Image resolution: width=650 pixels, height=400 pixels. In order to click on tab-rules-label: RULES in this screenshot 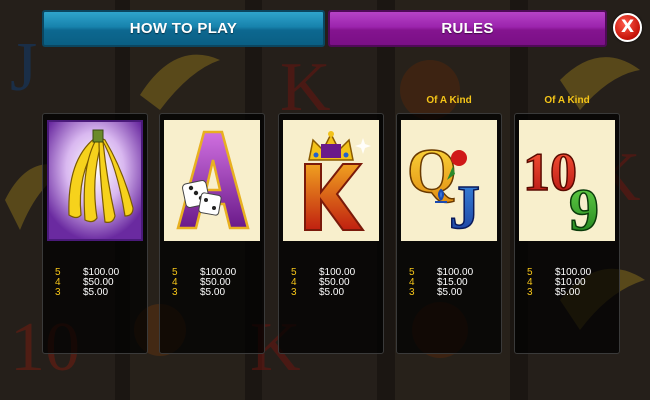, I will do `click(467, 28)`.